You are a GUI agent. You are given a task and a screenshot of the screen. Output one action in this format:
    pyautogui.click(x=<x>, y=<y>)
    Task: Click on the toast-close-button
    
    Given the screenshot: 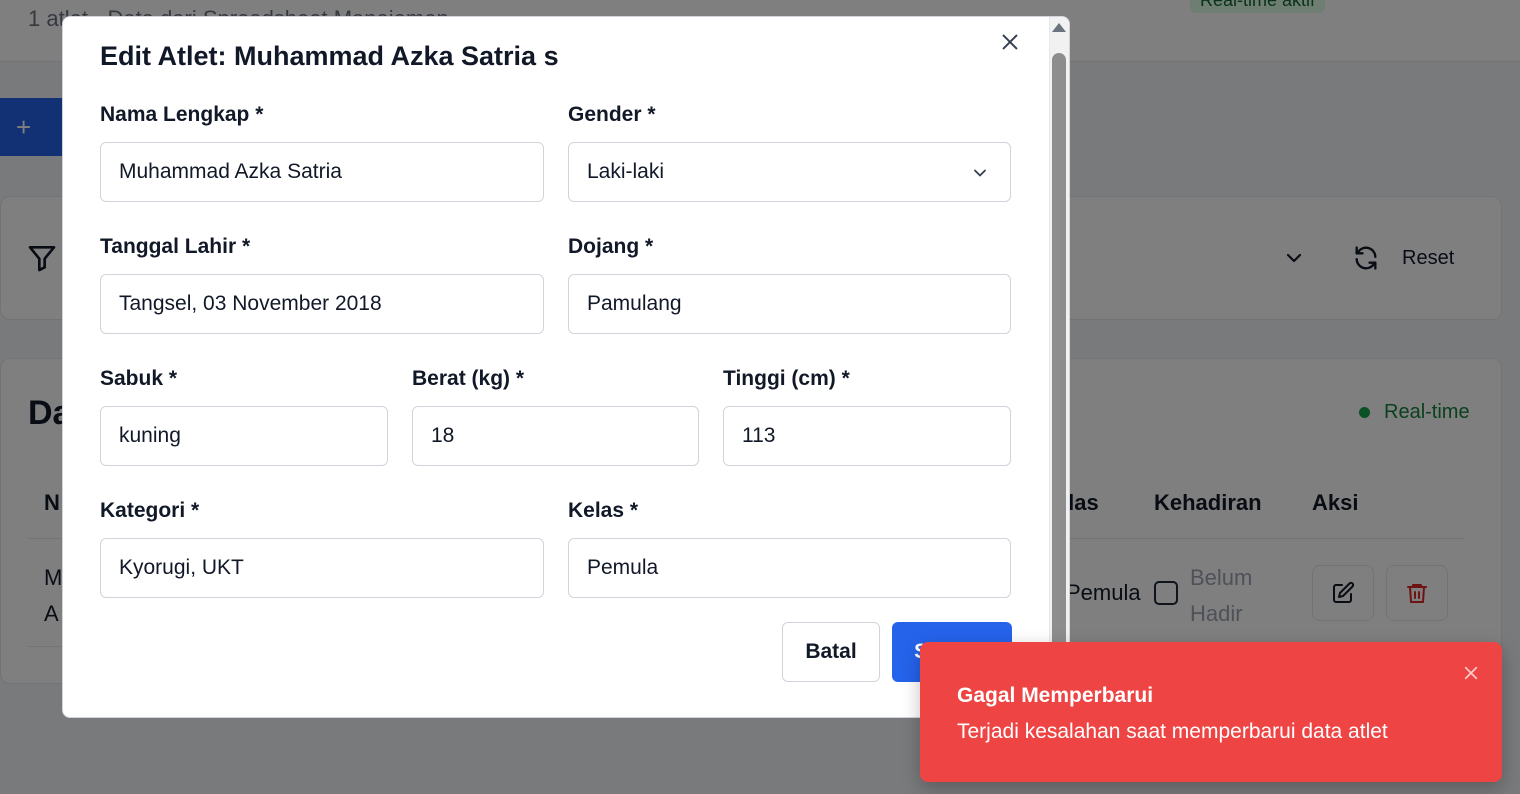 What is the action you would take?
    pyautogui.click(x=1471, y=673)
    